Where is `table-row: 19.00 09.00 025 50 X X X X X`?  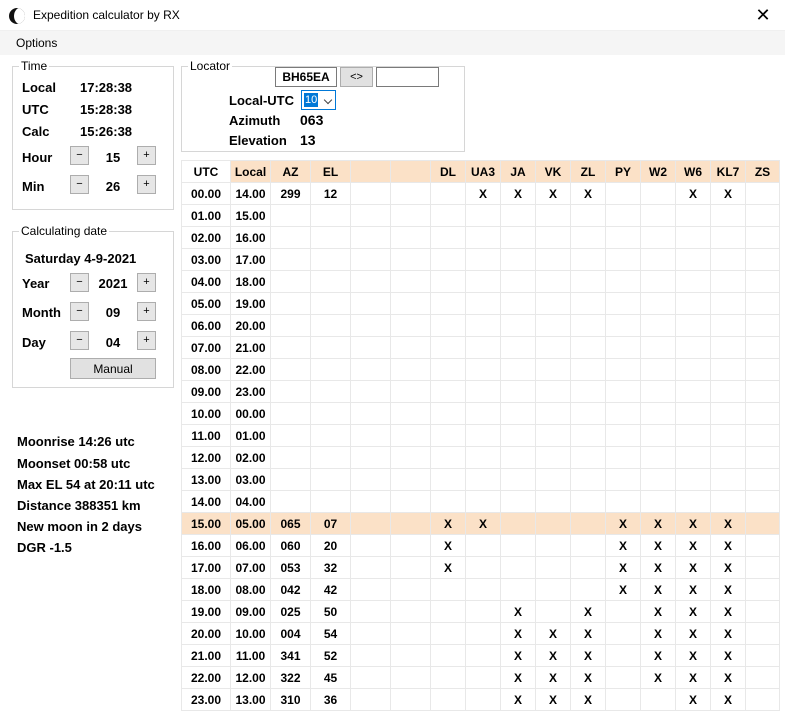 table-row: 19.00 09.00 025 50 X X X X X is located at coordinates (480, 611).